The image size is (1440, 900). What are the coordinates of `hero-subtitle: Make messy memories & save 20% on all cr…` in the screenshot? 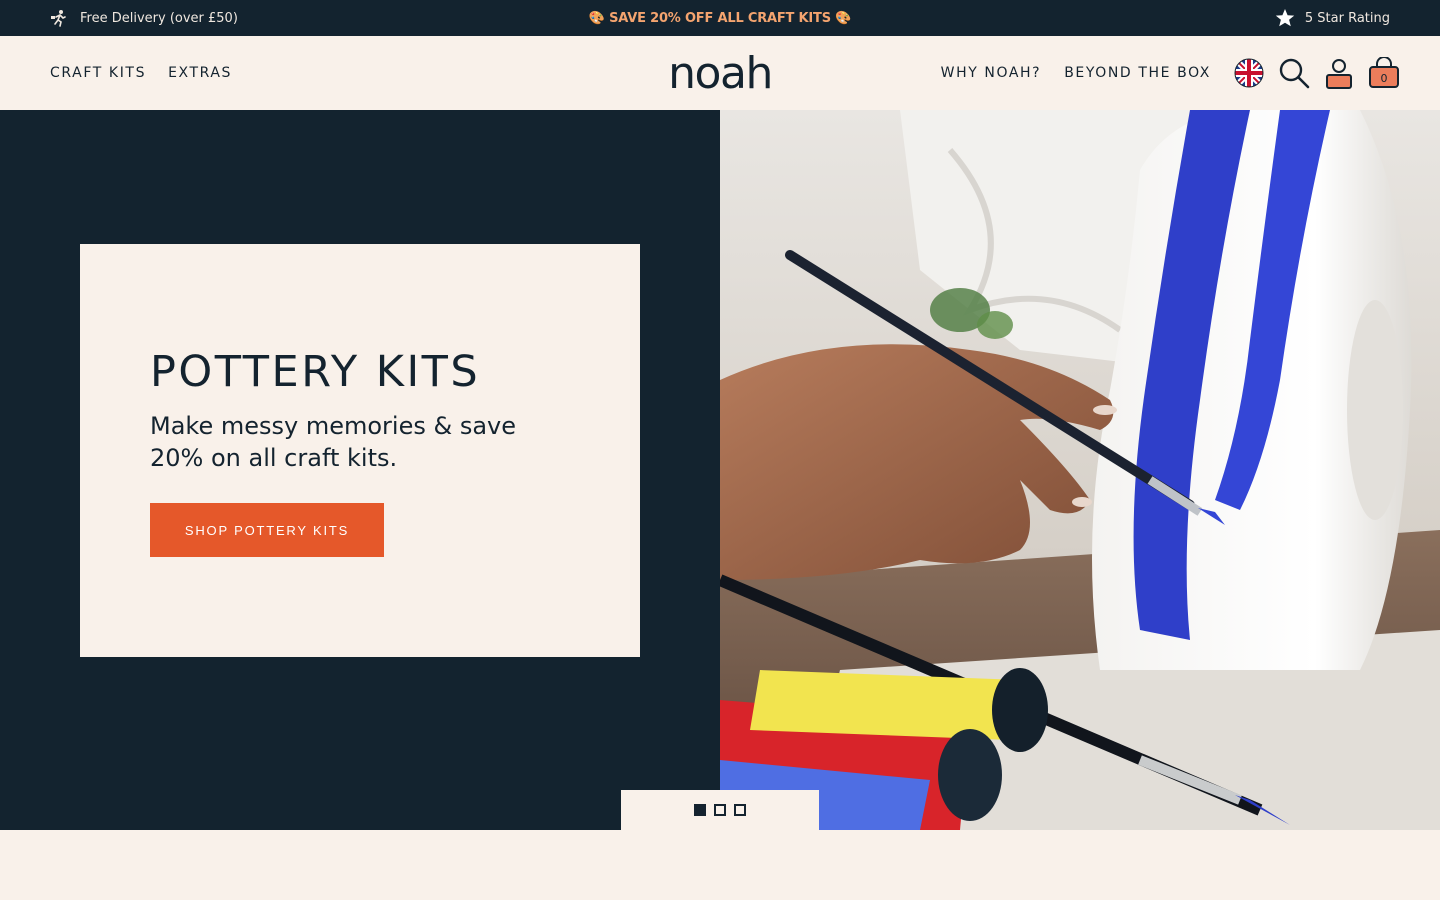 It's located at (333, 442).